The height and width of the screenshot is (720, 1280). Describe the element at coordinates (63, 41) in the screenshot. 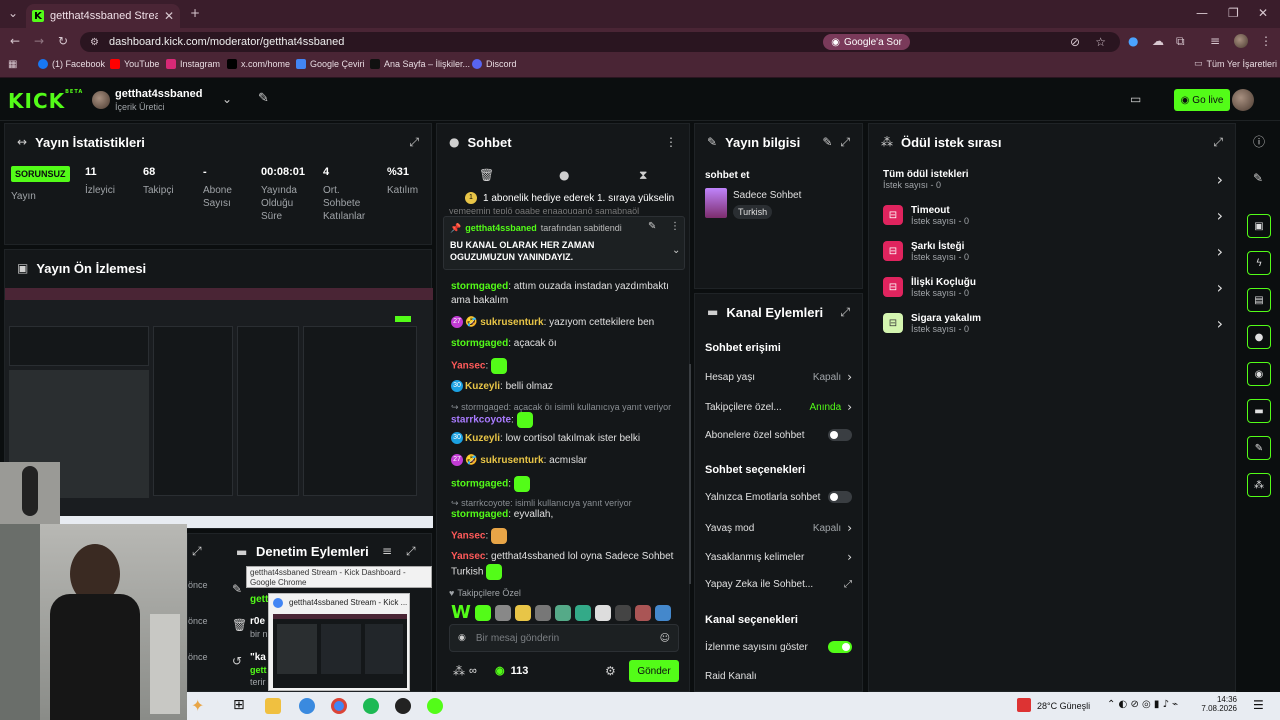

I see `reload-icon: ↻` at that location.